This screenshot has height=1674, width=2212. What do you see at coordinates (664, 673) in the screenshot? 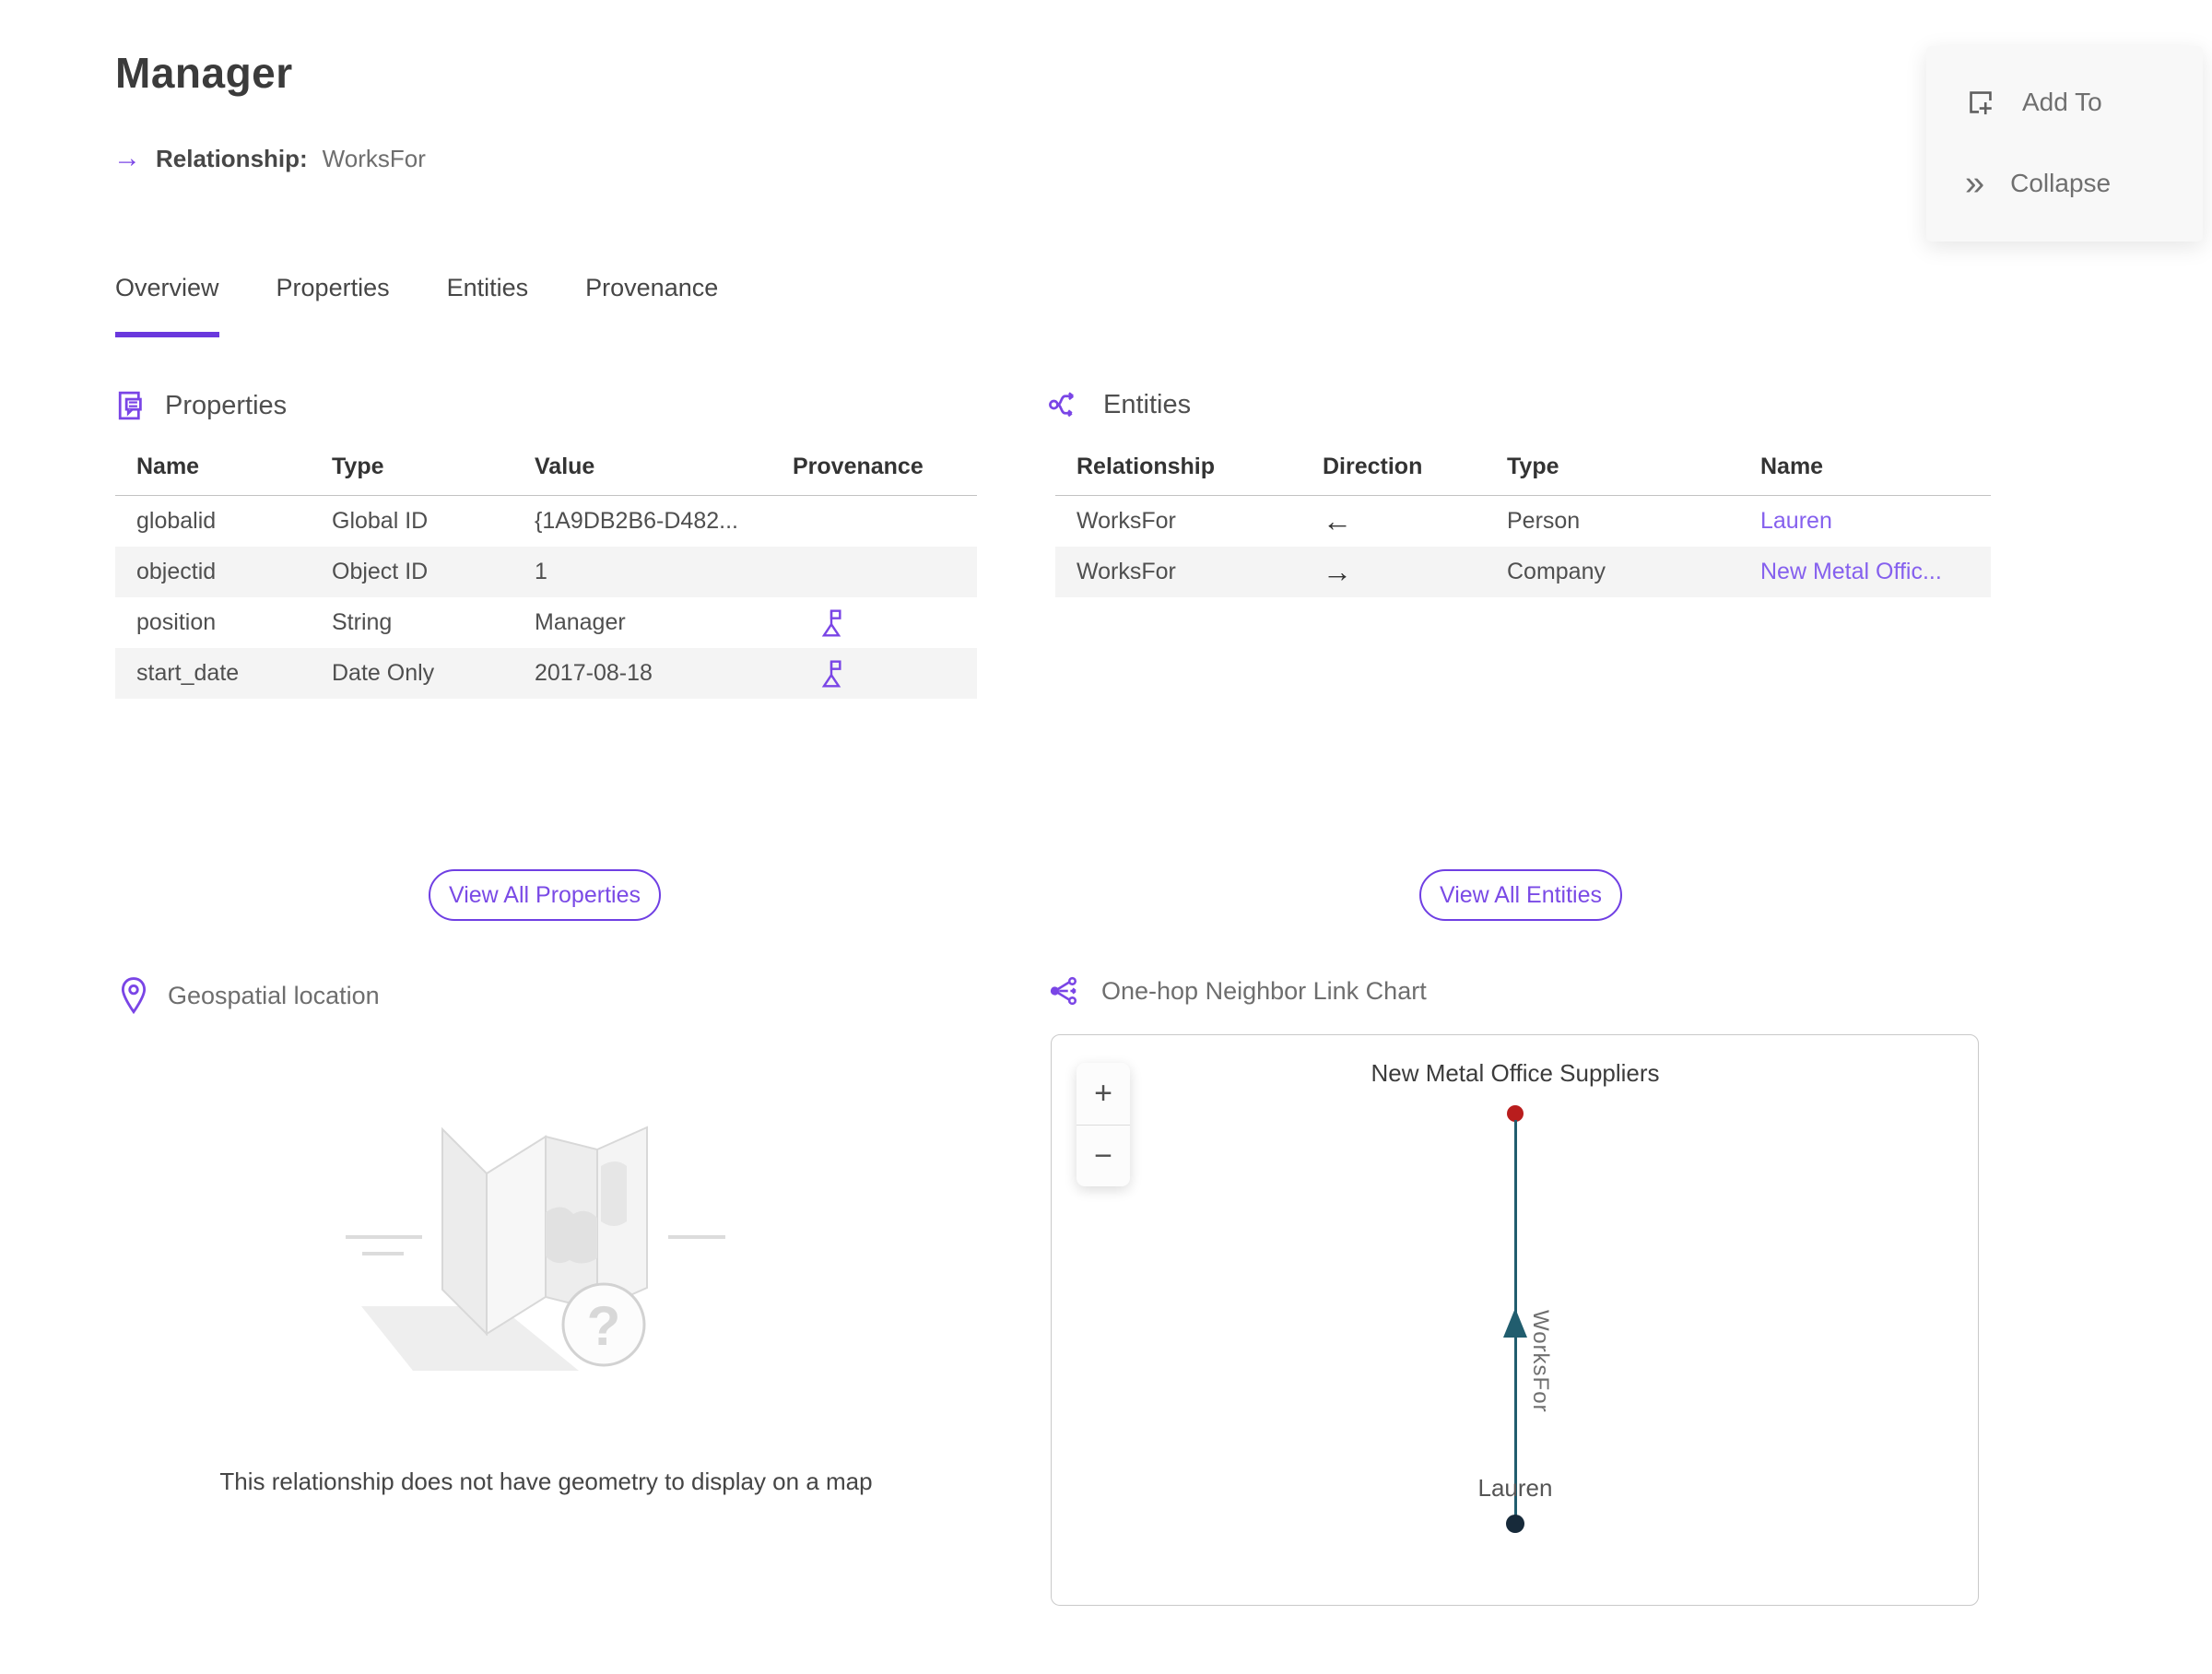
I see `property-cell-value: 2017-08-18` at bounding box center [664, 673].